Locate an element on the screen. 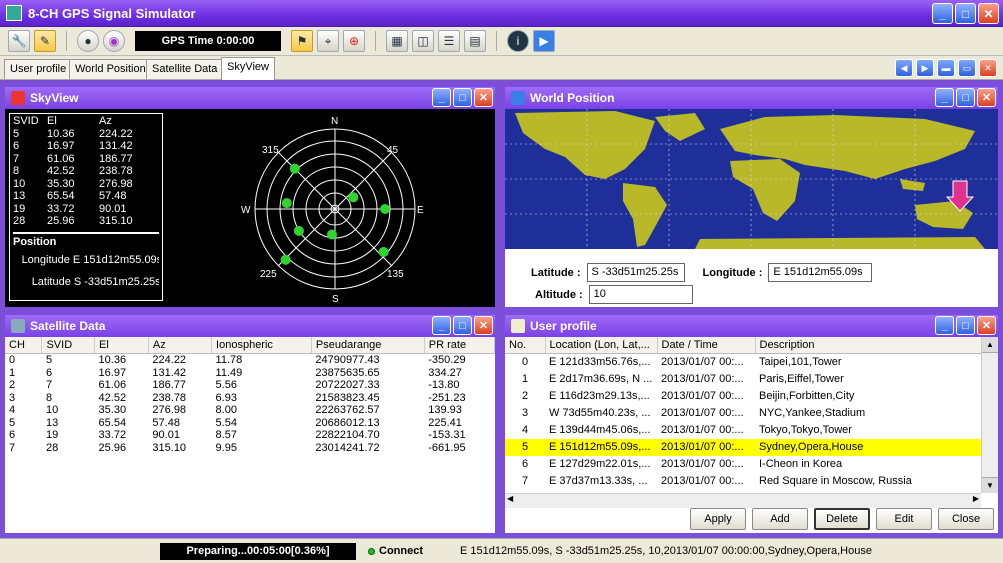 Image resolution: width=1003 pixels, height=563 pixels. table-cell: Taipei,101,Tower is located at coordinates (800, 362).